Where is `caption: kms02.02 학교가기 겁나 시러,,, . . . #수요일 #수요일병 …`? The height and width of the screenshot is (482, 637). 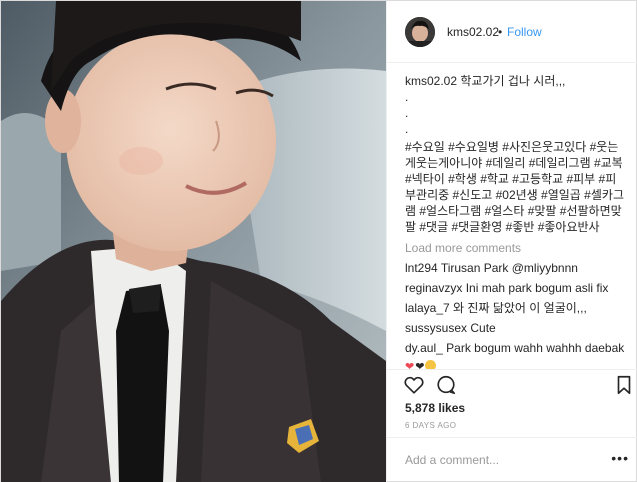
caption: kms02.02 학교가기 겁나 시러,,, . . . #수요일 #수요일병 … is located at coordinates (516, 154).